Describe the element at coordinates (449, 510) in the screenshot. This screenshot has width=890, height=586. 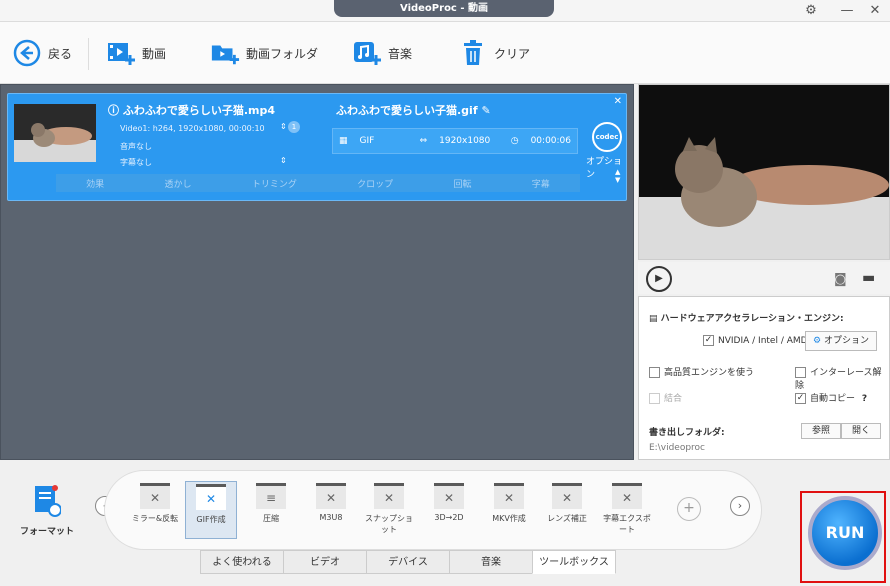
I see `tool-3d-to-2d: ✕ 3D→2D` at that location.